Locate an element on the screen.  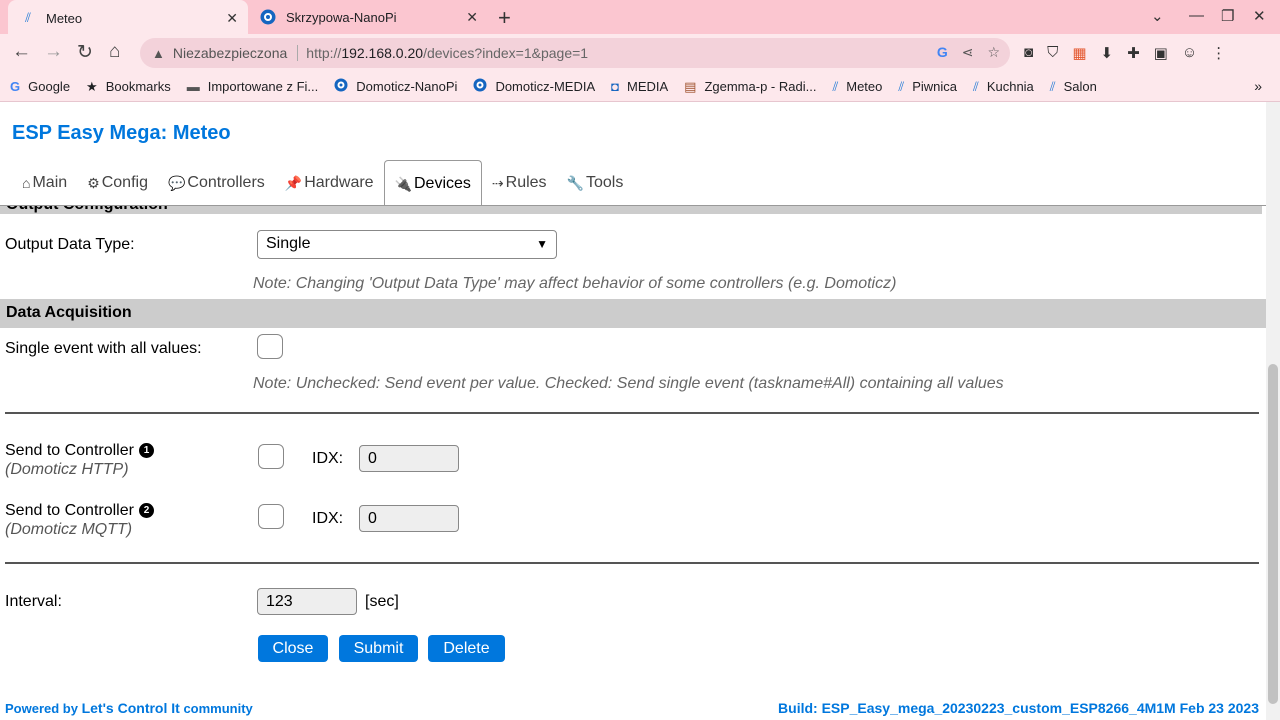
forward-icon: → is located at coordinates (53, 52).